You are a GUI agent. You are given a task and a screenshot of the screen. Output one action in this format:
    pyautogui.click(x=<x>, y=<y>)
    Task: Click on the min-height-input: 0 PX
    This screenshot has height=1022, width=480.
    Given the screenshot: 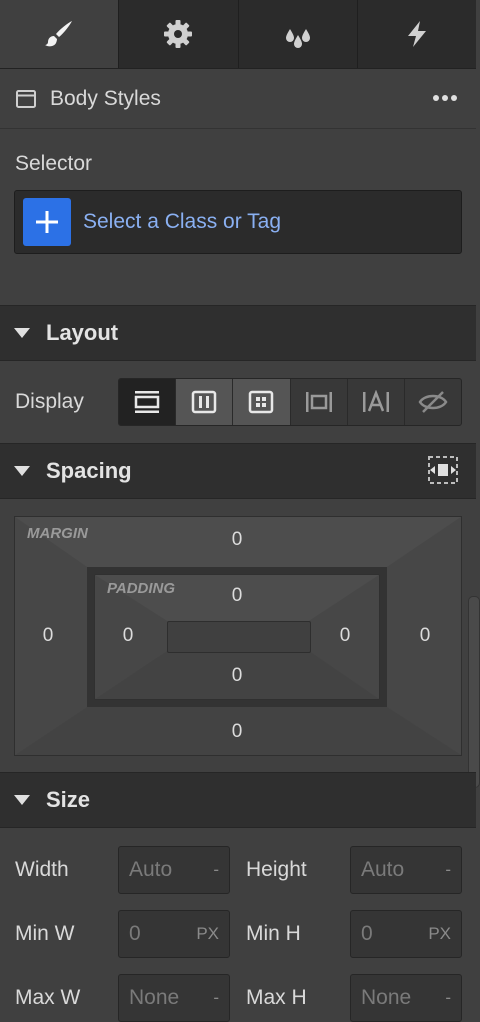 What is the action you would take?
    pyautogui.click(x=406, y=934)
    